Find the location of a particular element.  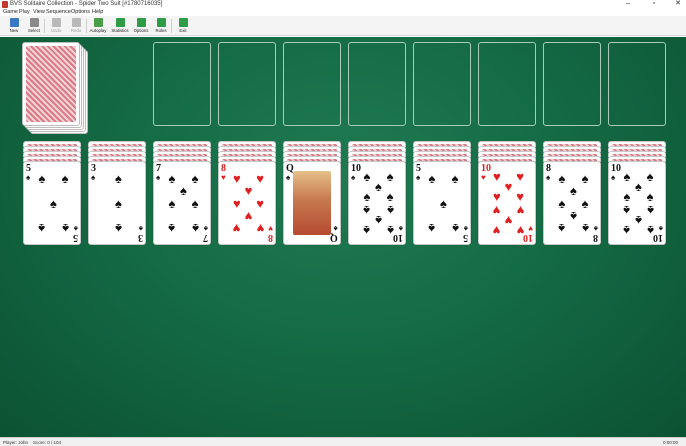

toolbar-label: Rules is located at coordinates (161, 30).